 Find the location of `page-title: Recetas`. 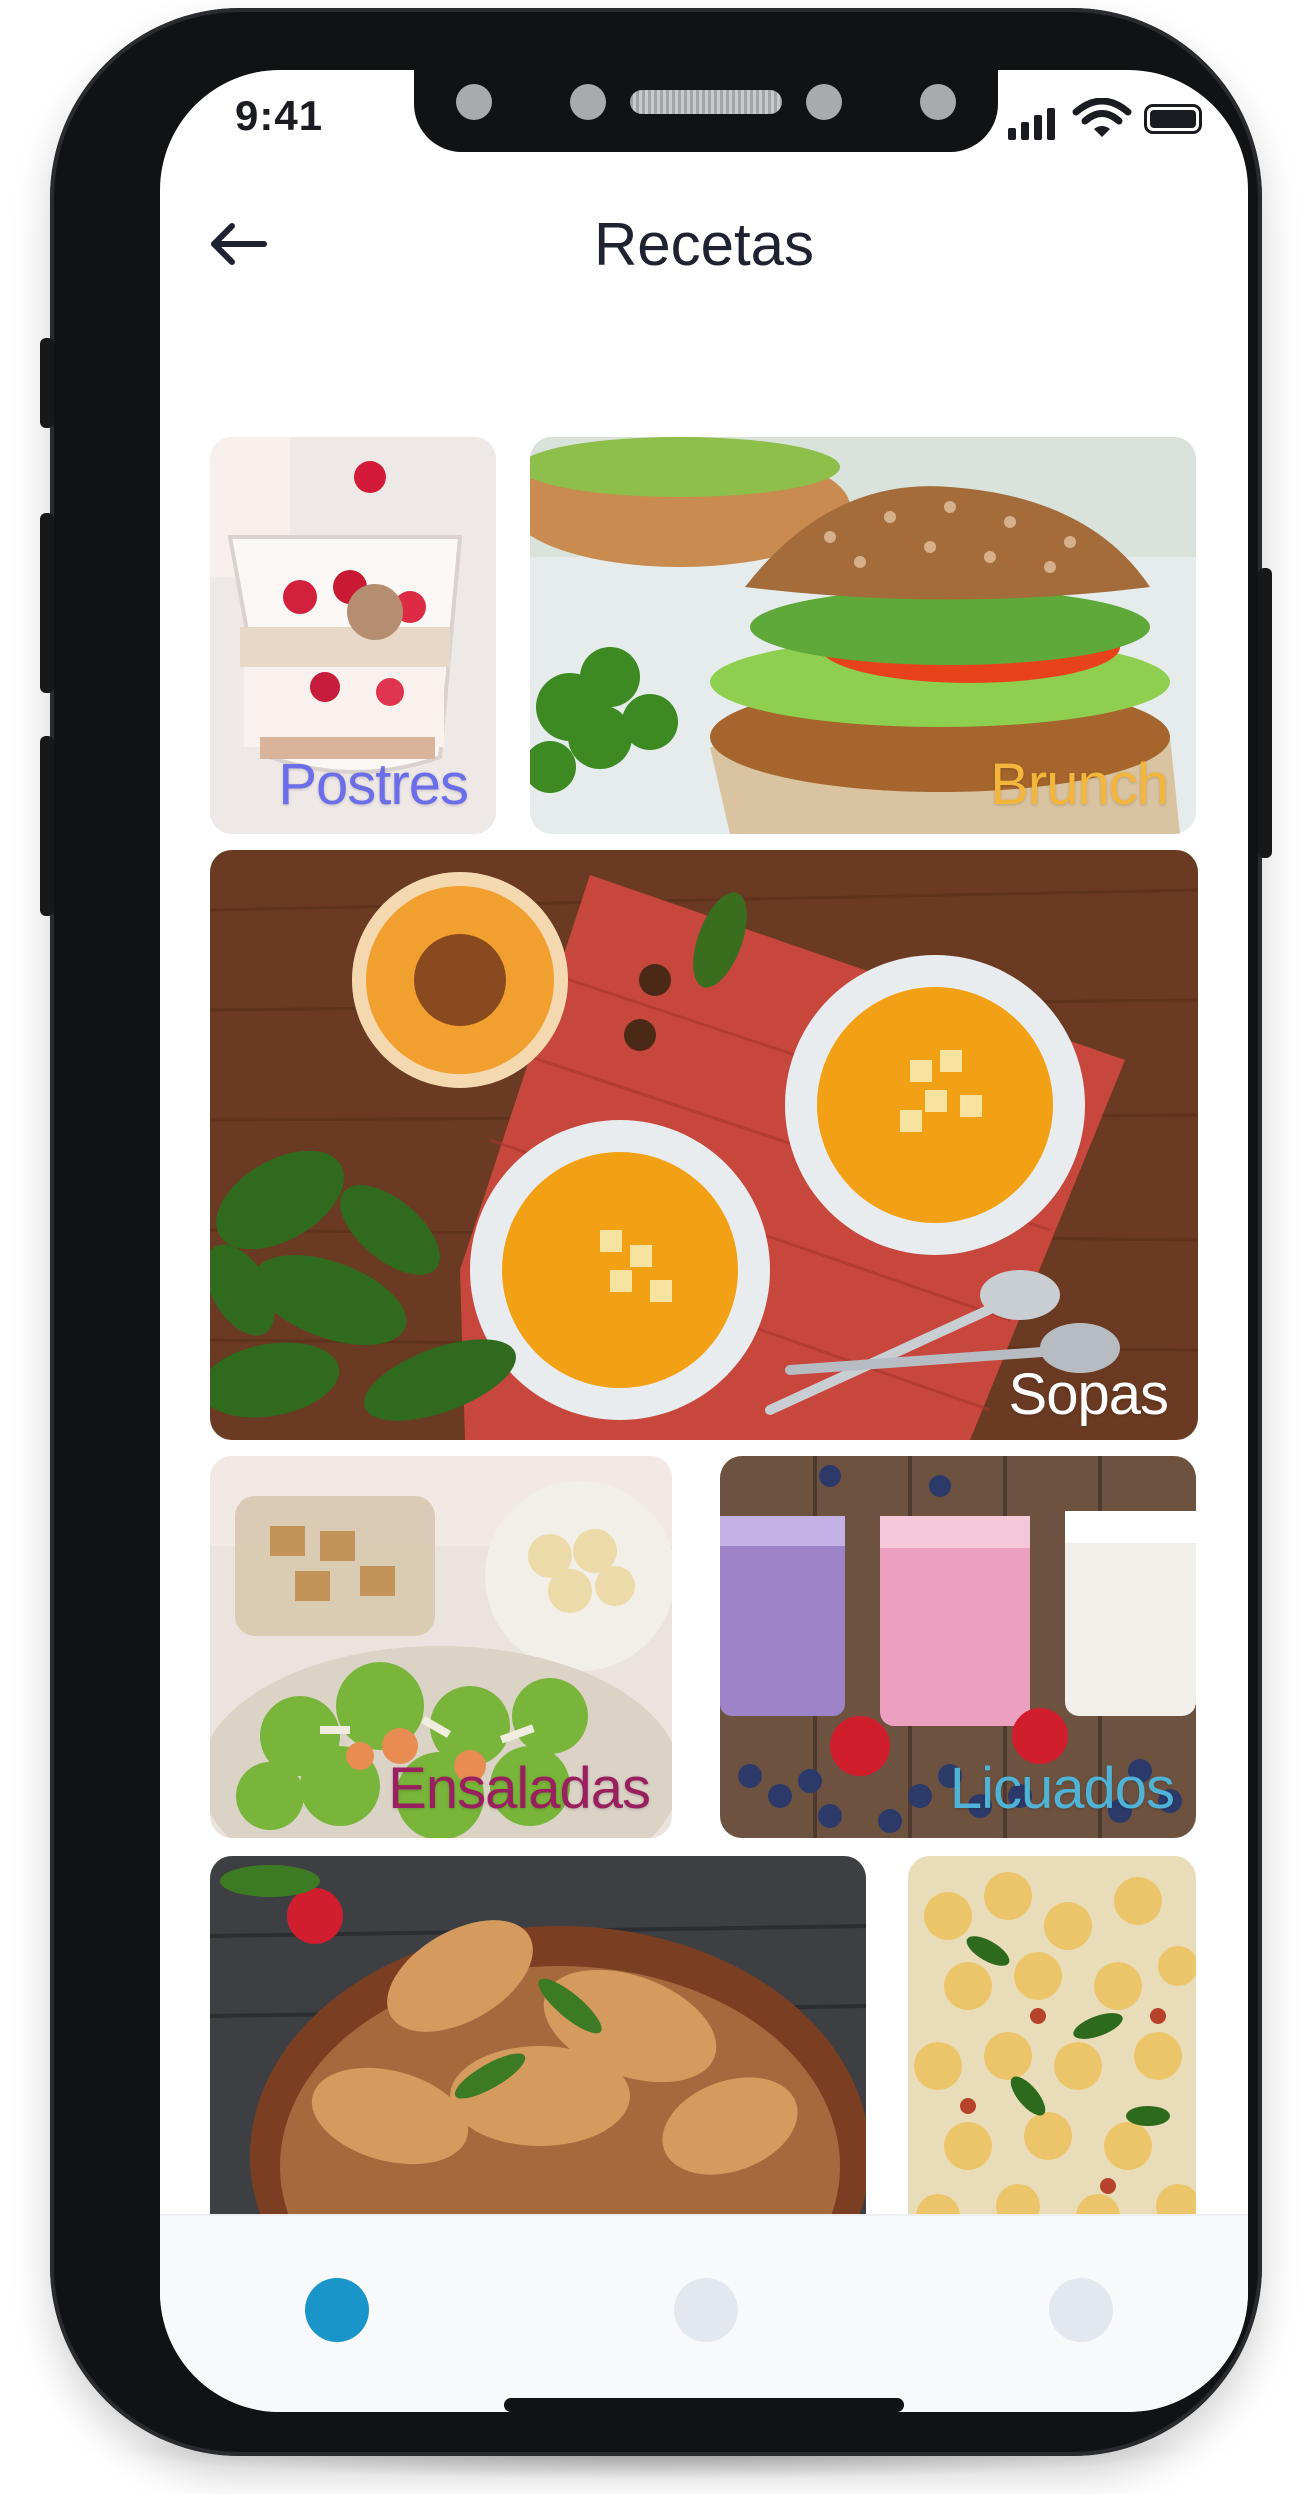

page-title: Recetas is located at coordinates (704, 244).